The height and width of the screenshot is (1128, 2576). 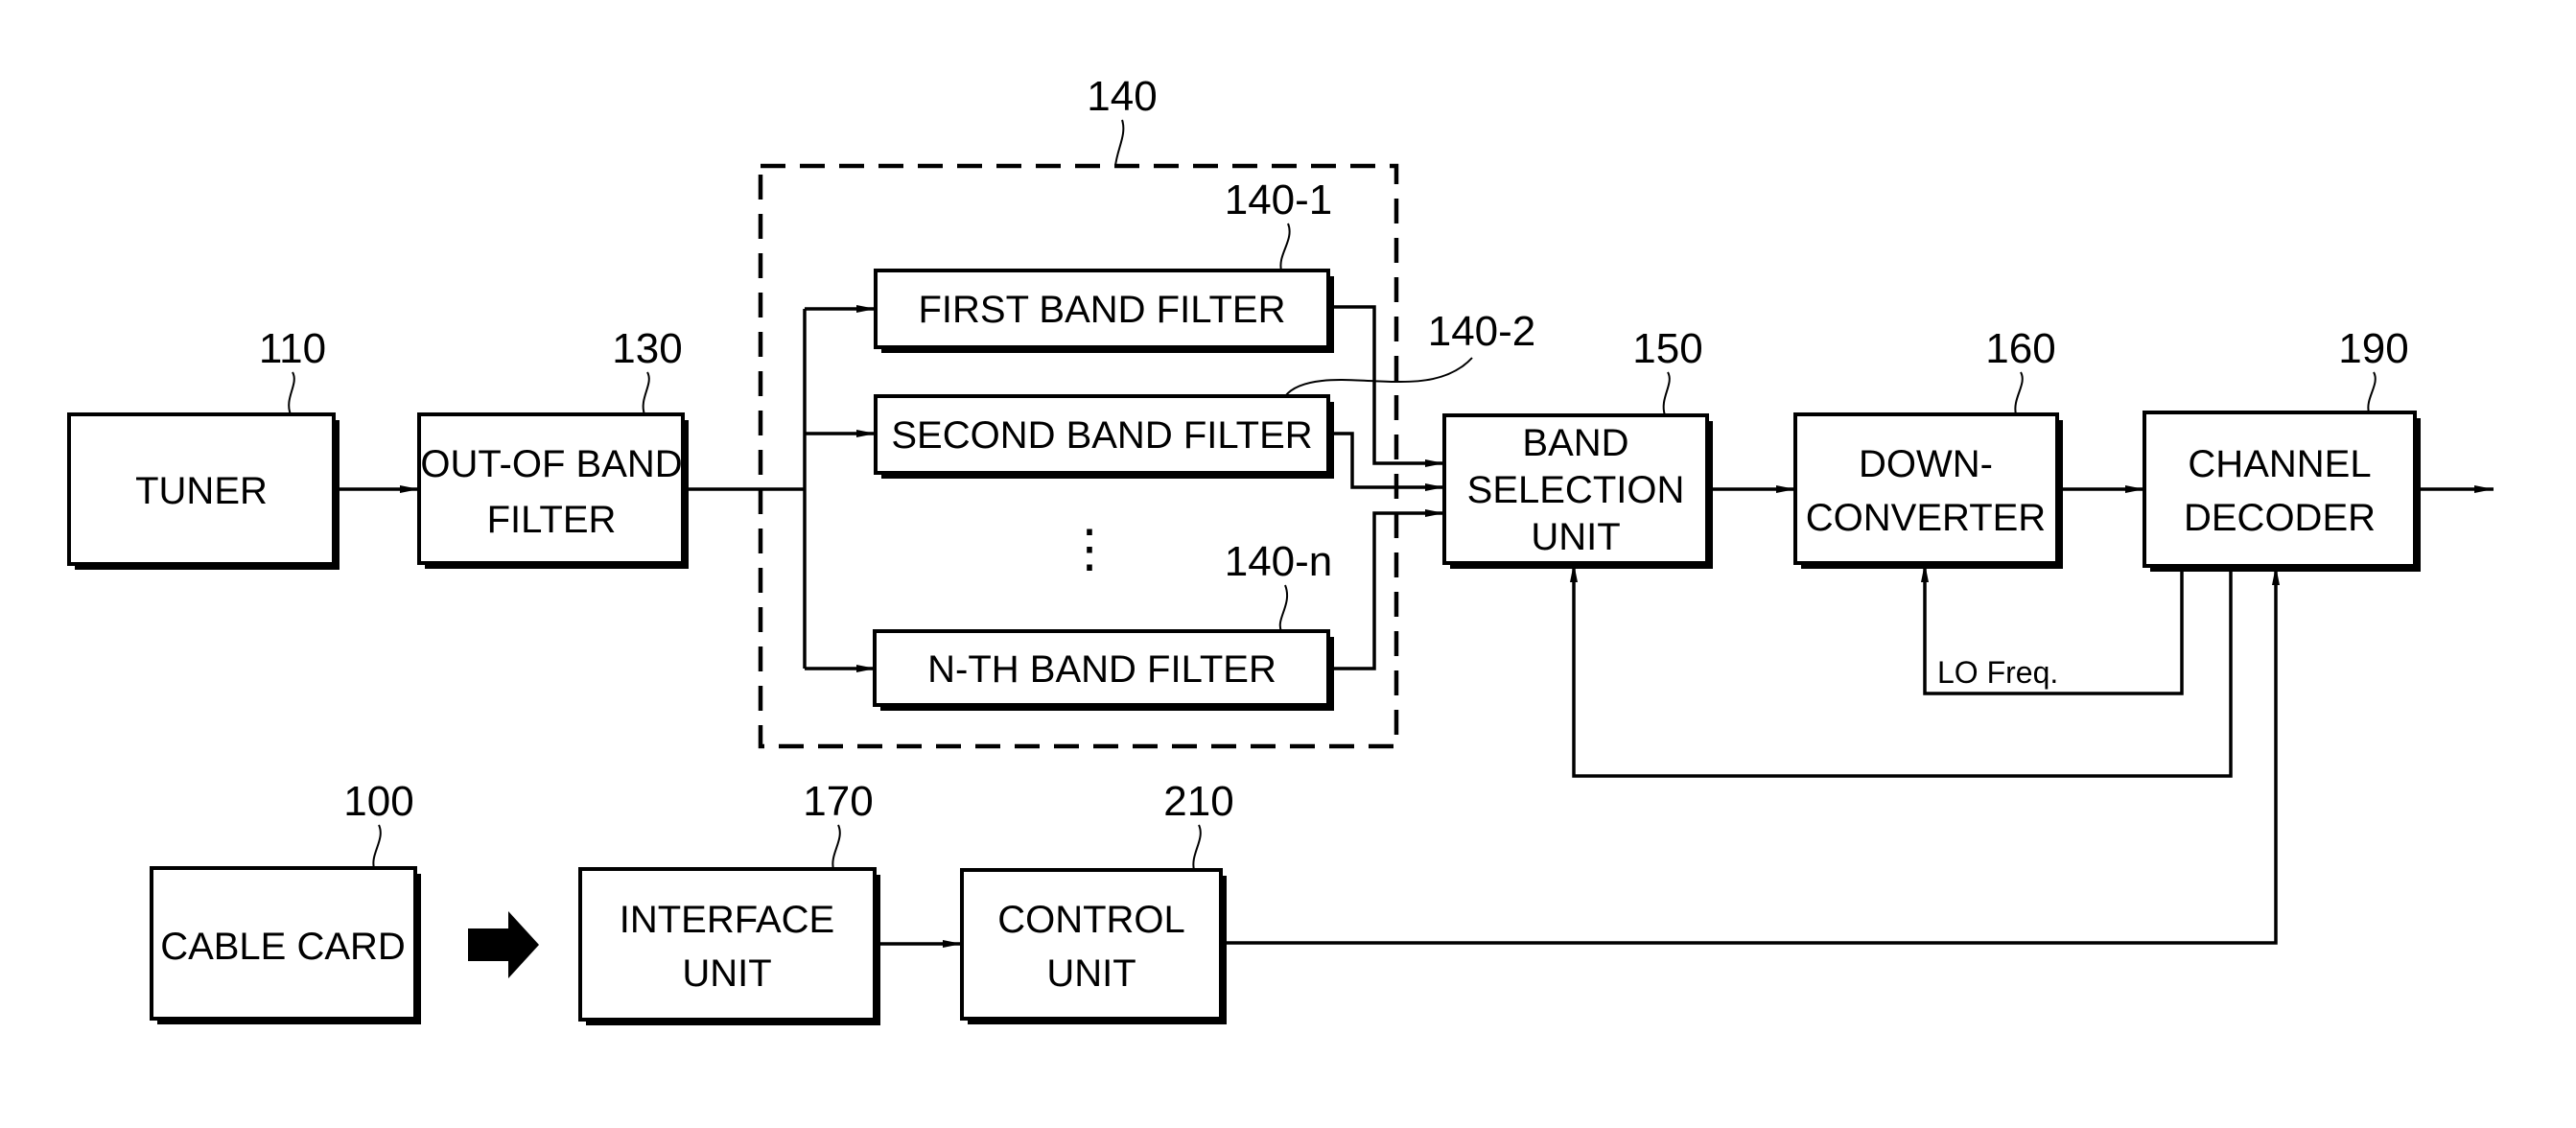 I want to click on wire-second-to-bandsel, so click(x=1386, y=461).